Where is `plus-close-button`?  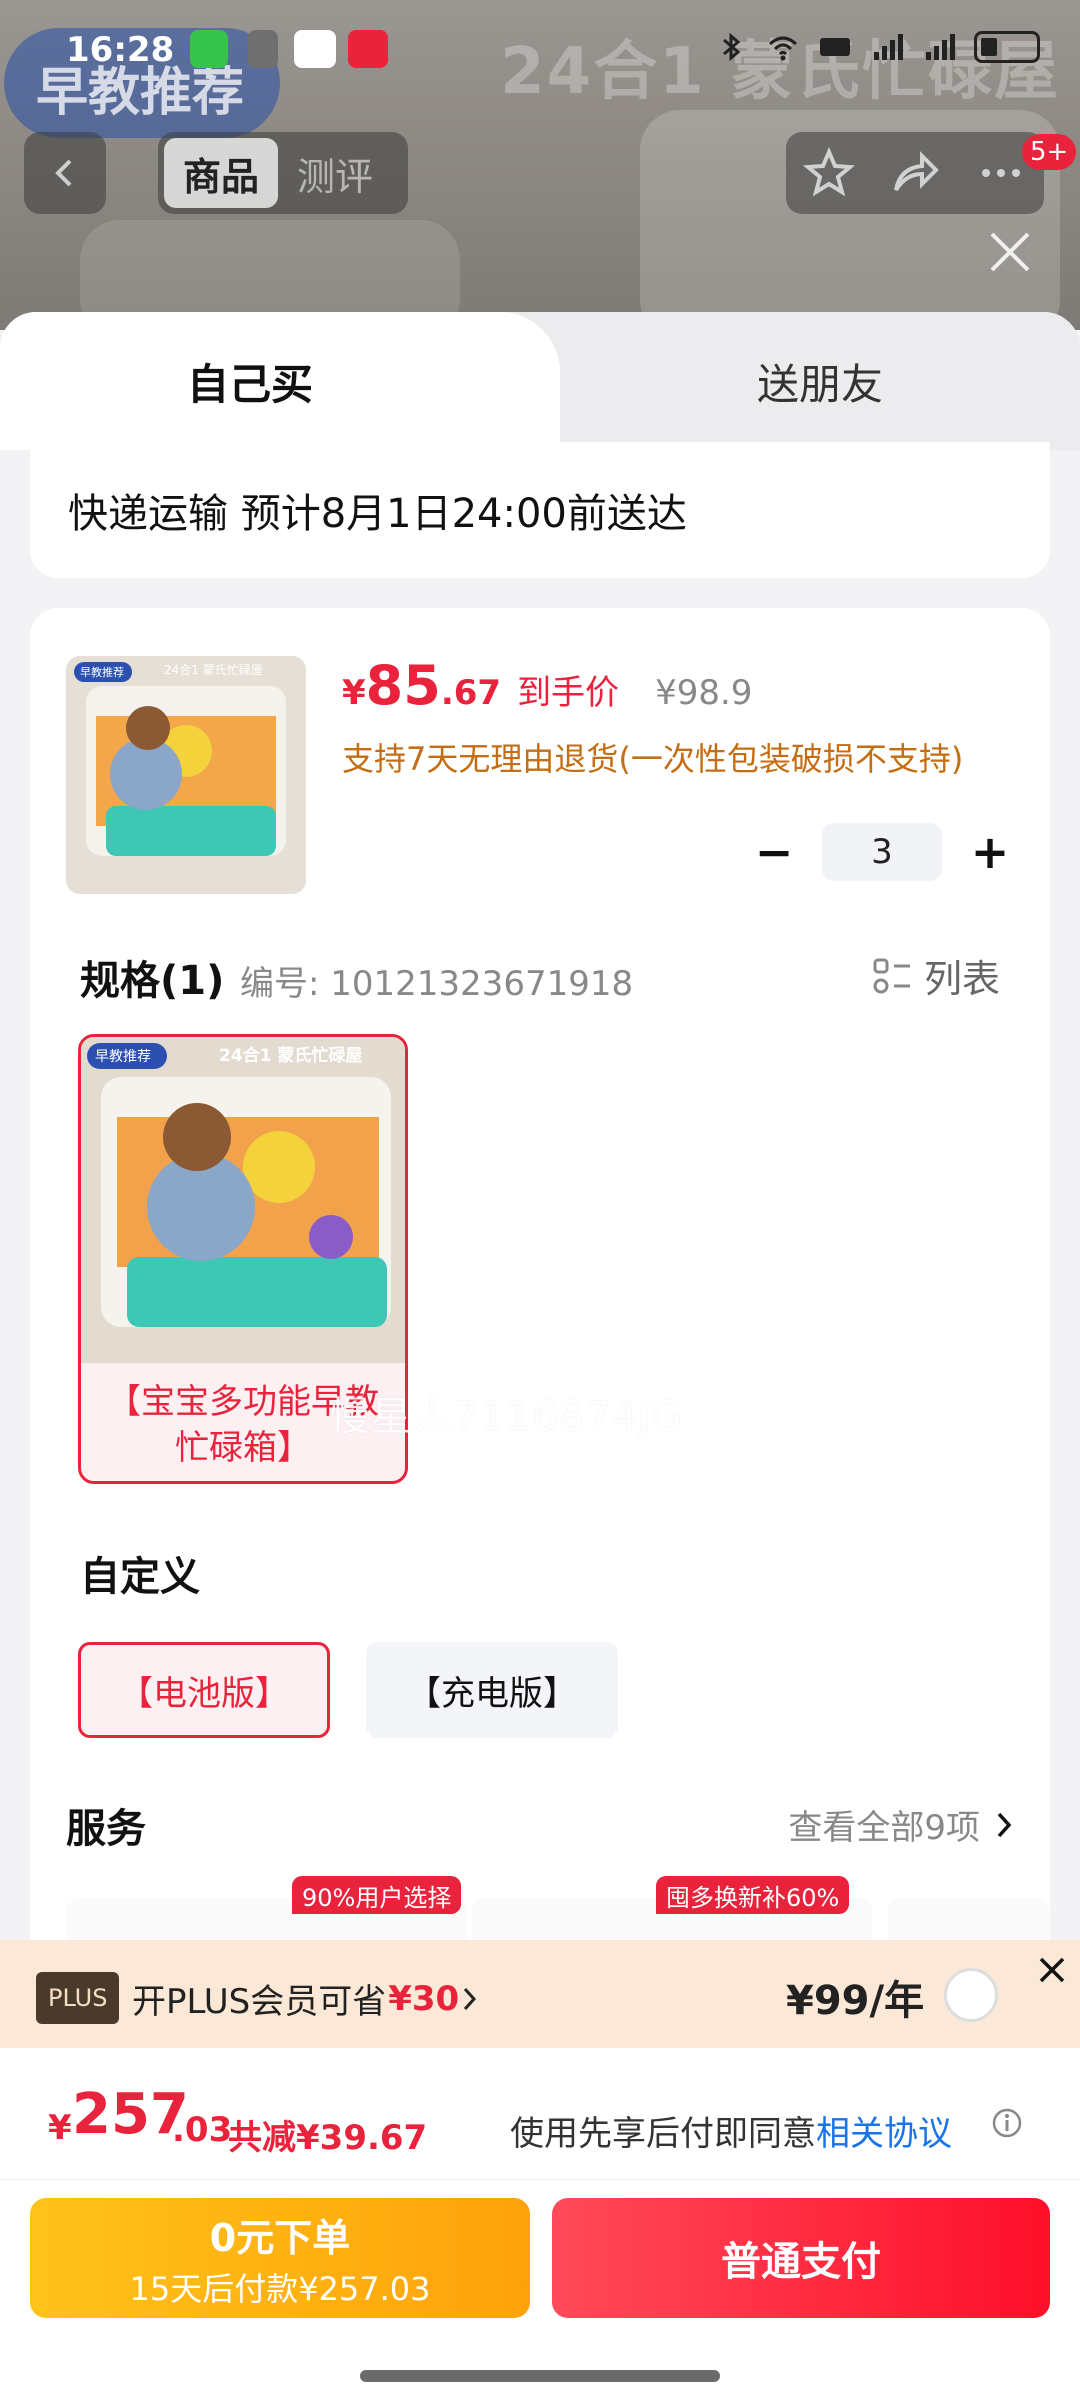
plus-close-button is located at coordinates (1052, 1970).